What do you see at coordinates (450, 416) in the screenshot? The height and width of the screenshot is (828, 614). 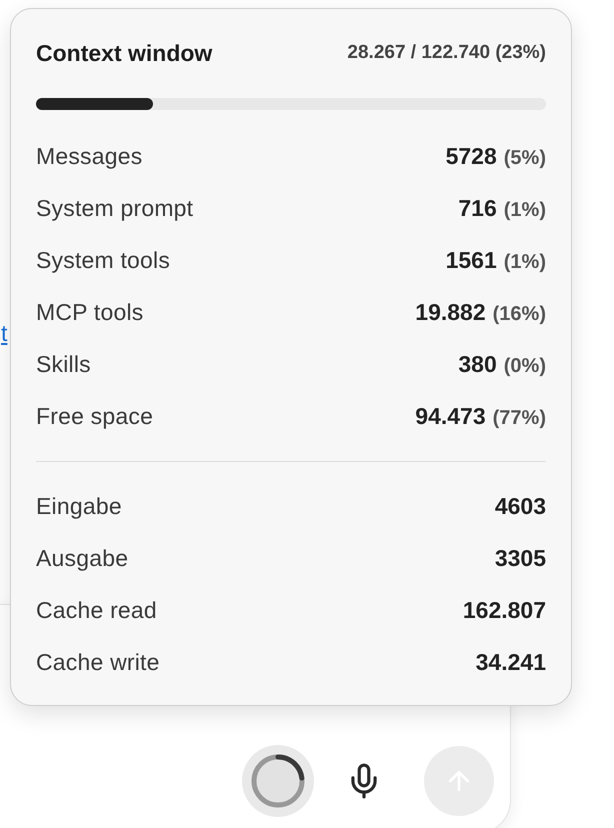 I see `row-value: 94.473` at bounding box center [450, 416].